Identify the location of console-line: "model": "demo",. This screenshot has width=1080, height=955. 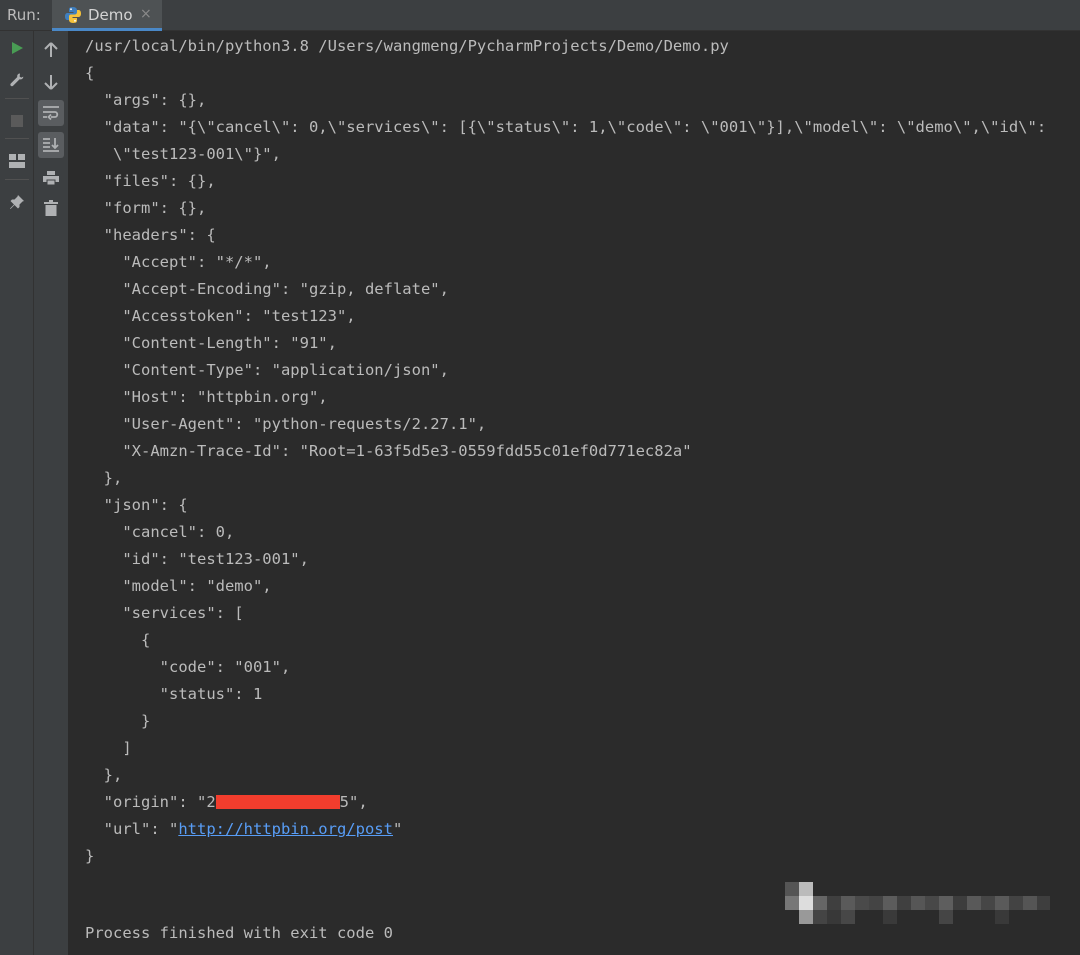
(178, 586).